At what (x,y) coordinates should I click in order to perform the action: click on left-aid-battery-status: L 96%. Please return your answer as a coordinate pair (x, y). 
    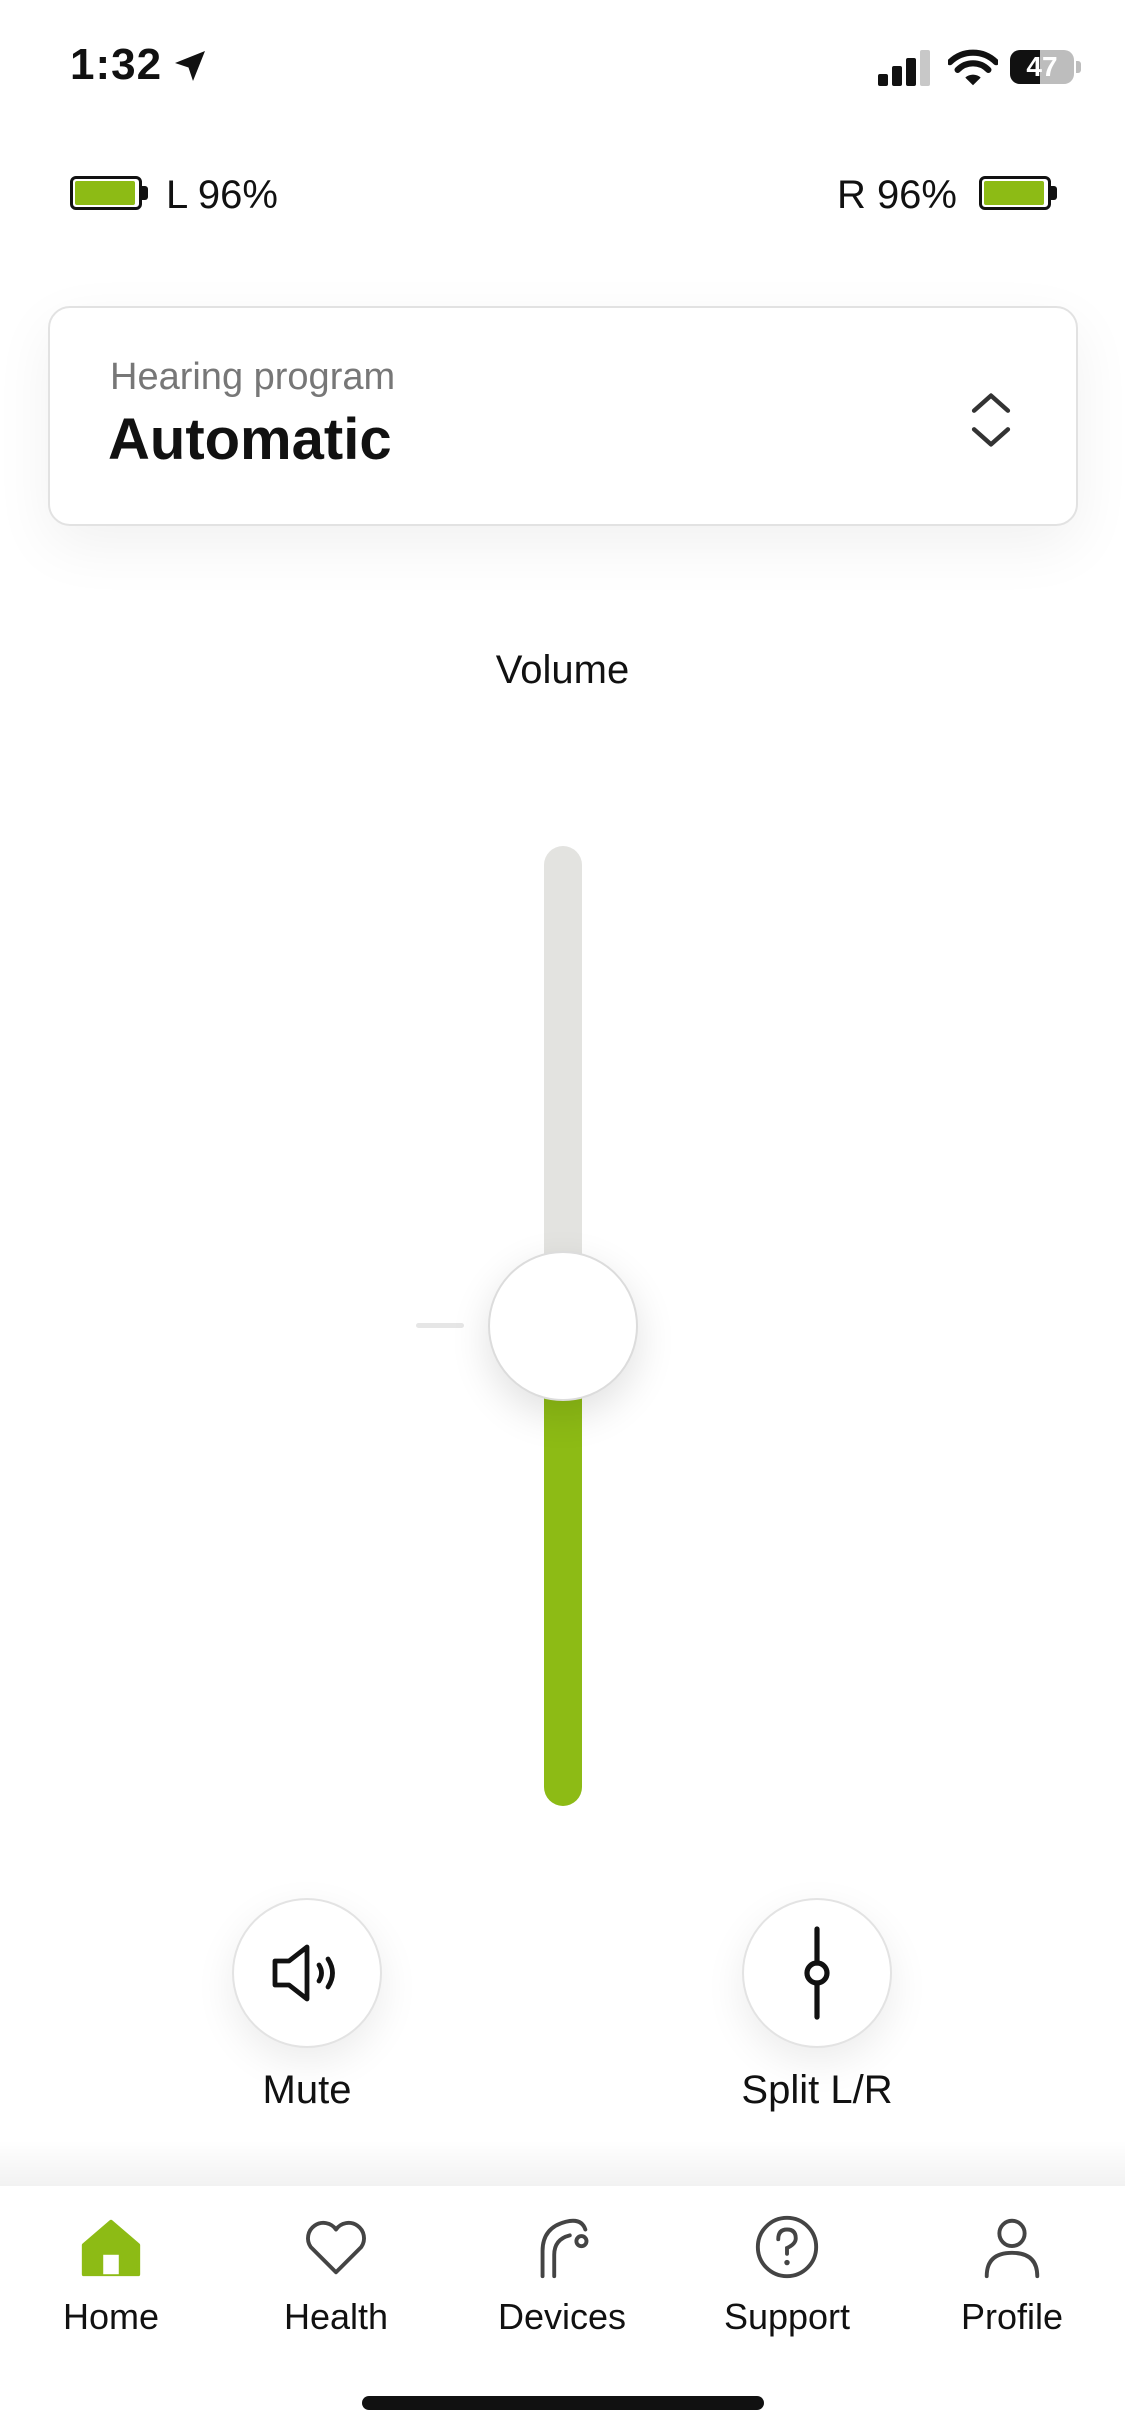
    Looking at the image, I should click on (174, 195).